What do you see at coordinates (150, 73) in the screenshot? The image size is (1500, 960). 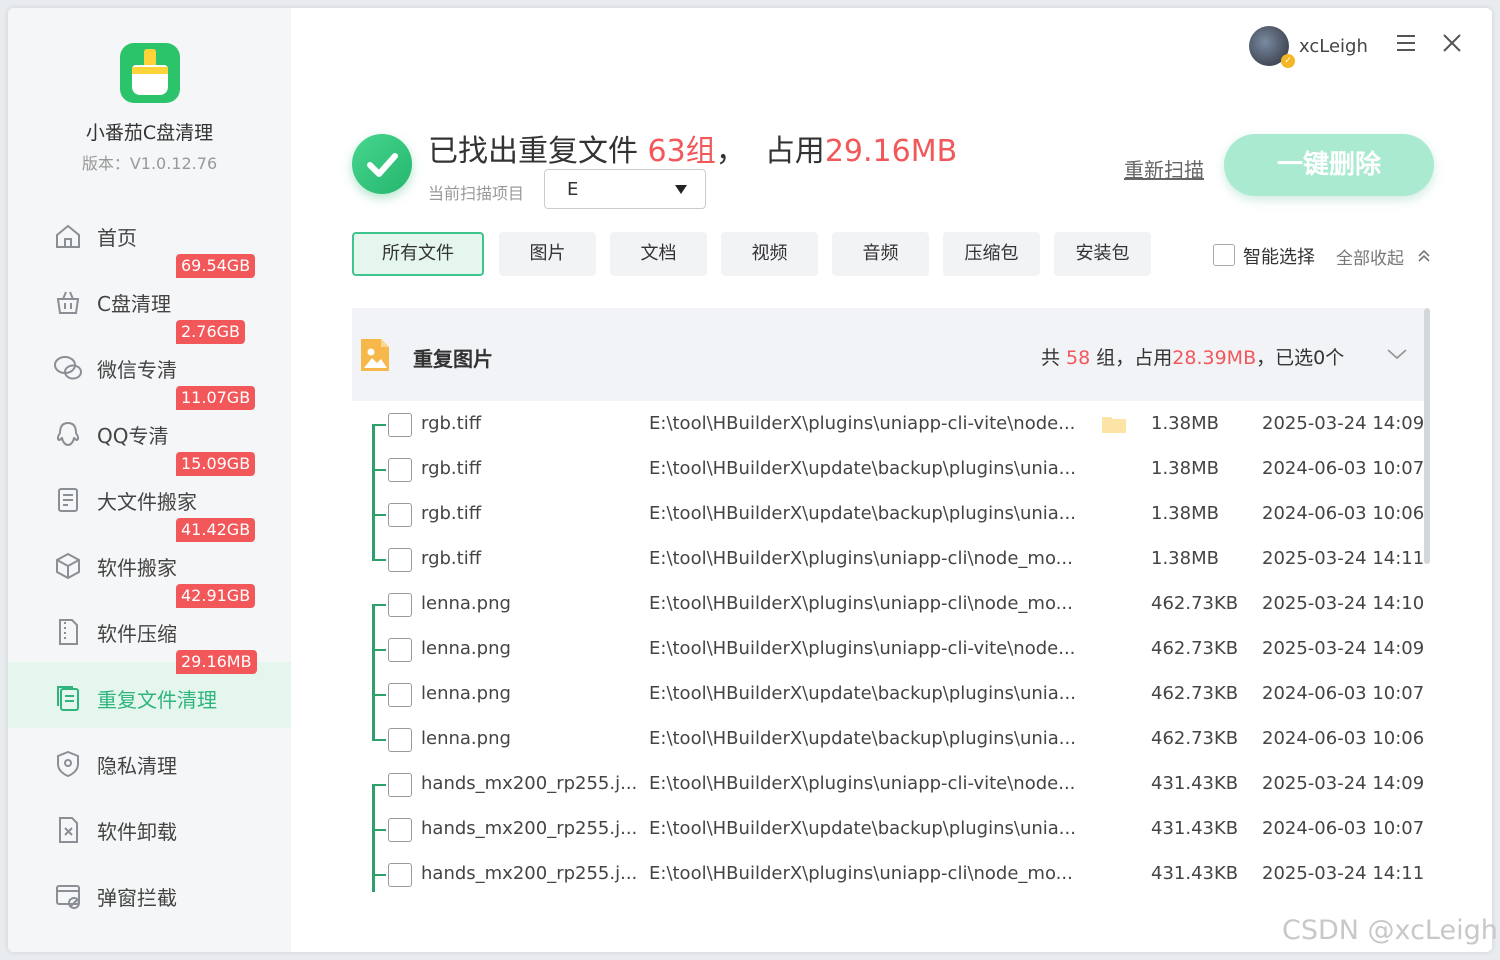 I see `app-logo-icon` at bounding box center [150, 73].